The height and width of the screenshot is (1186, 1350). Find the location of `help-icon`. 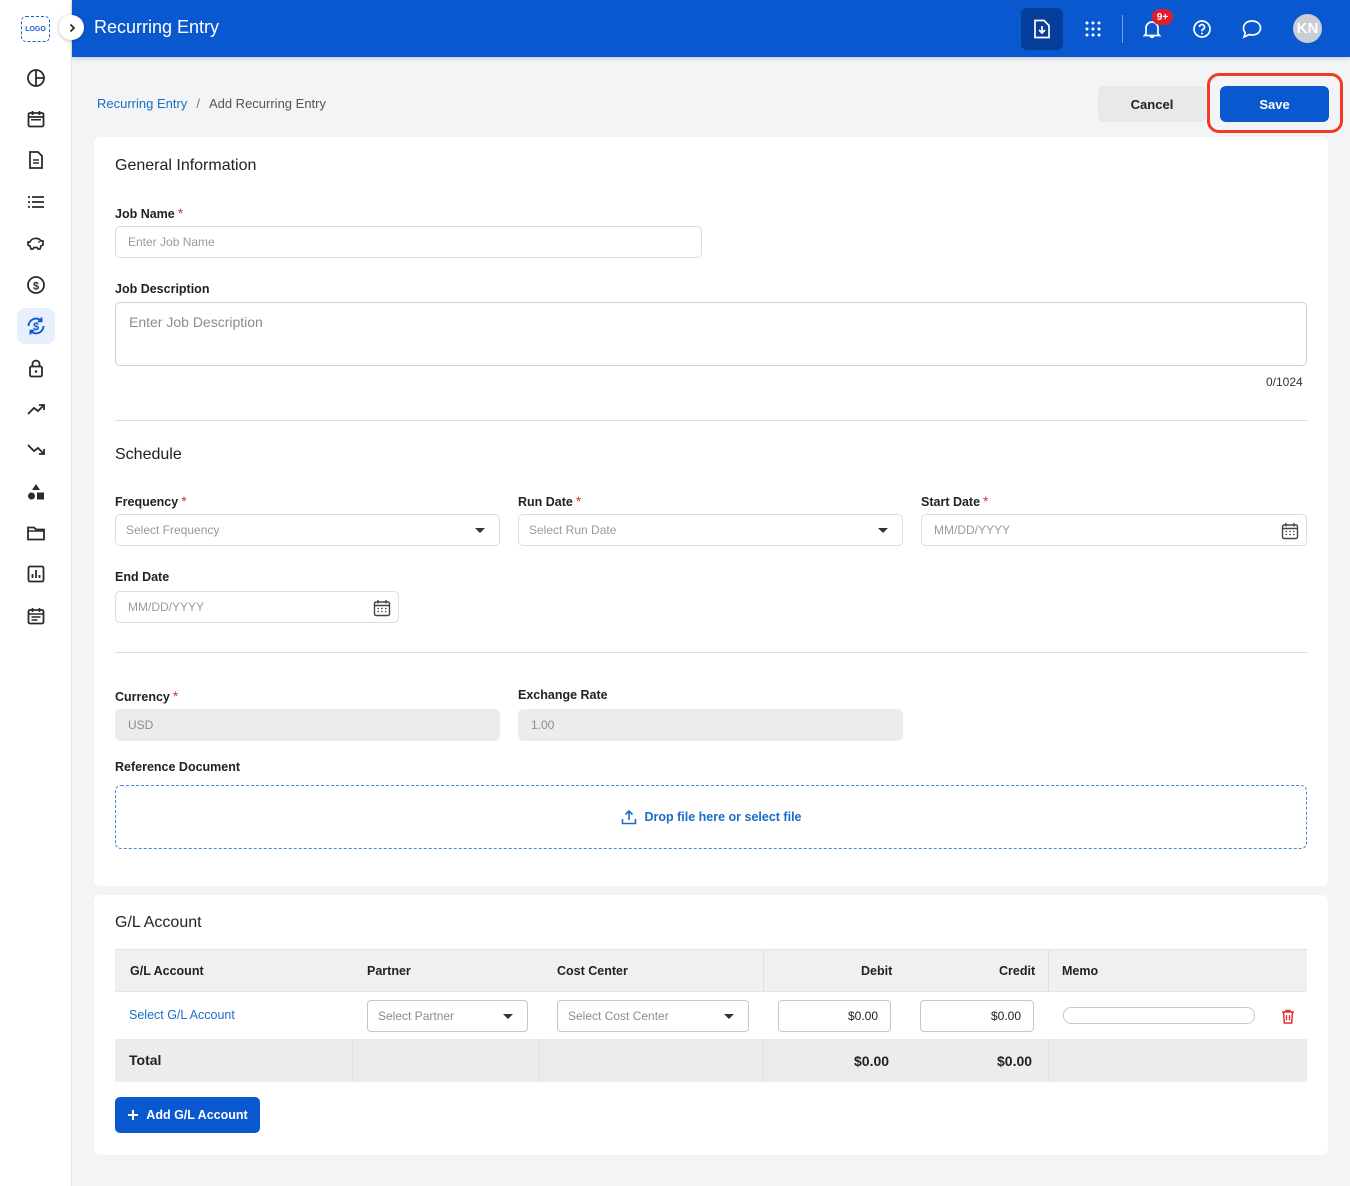

help-icon is located at coordinates (1202, 29).